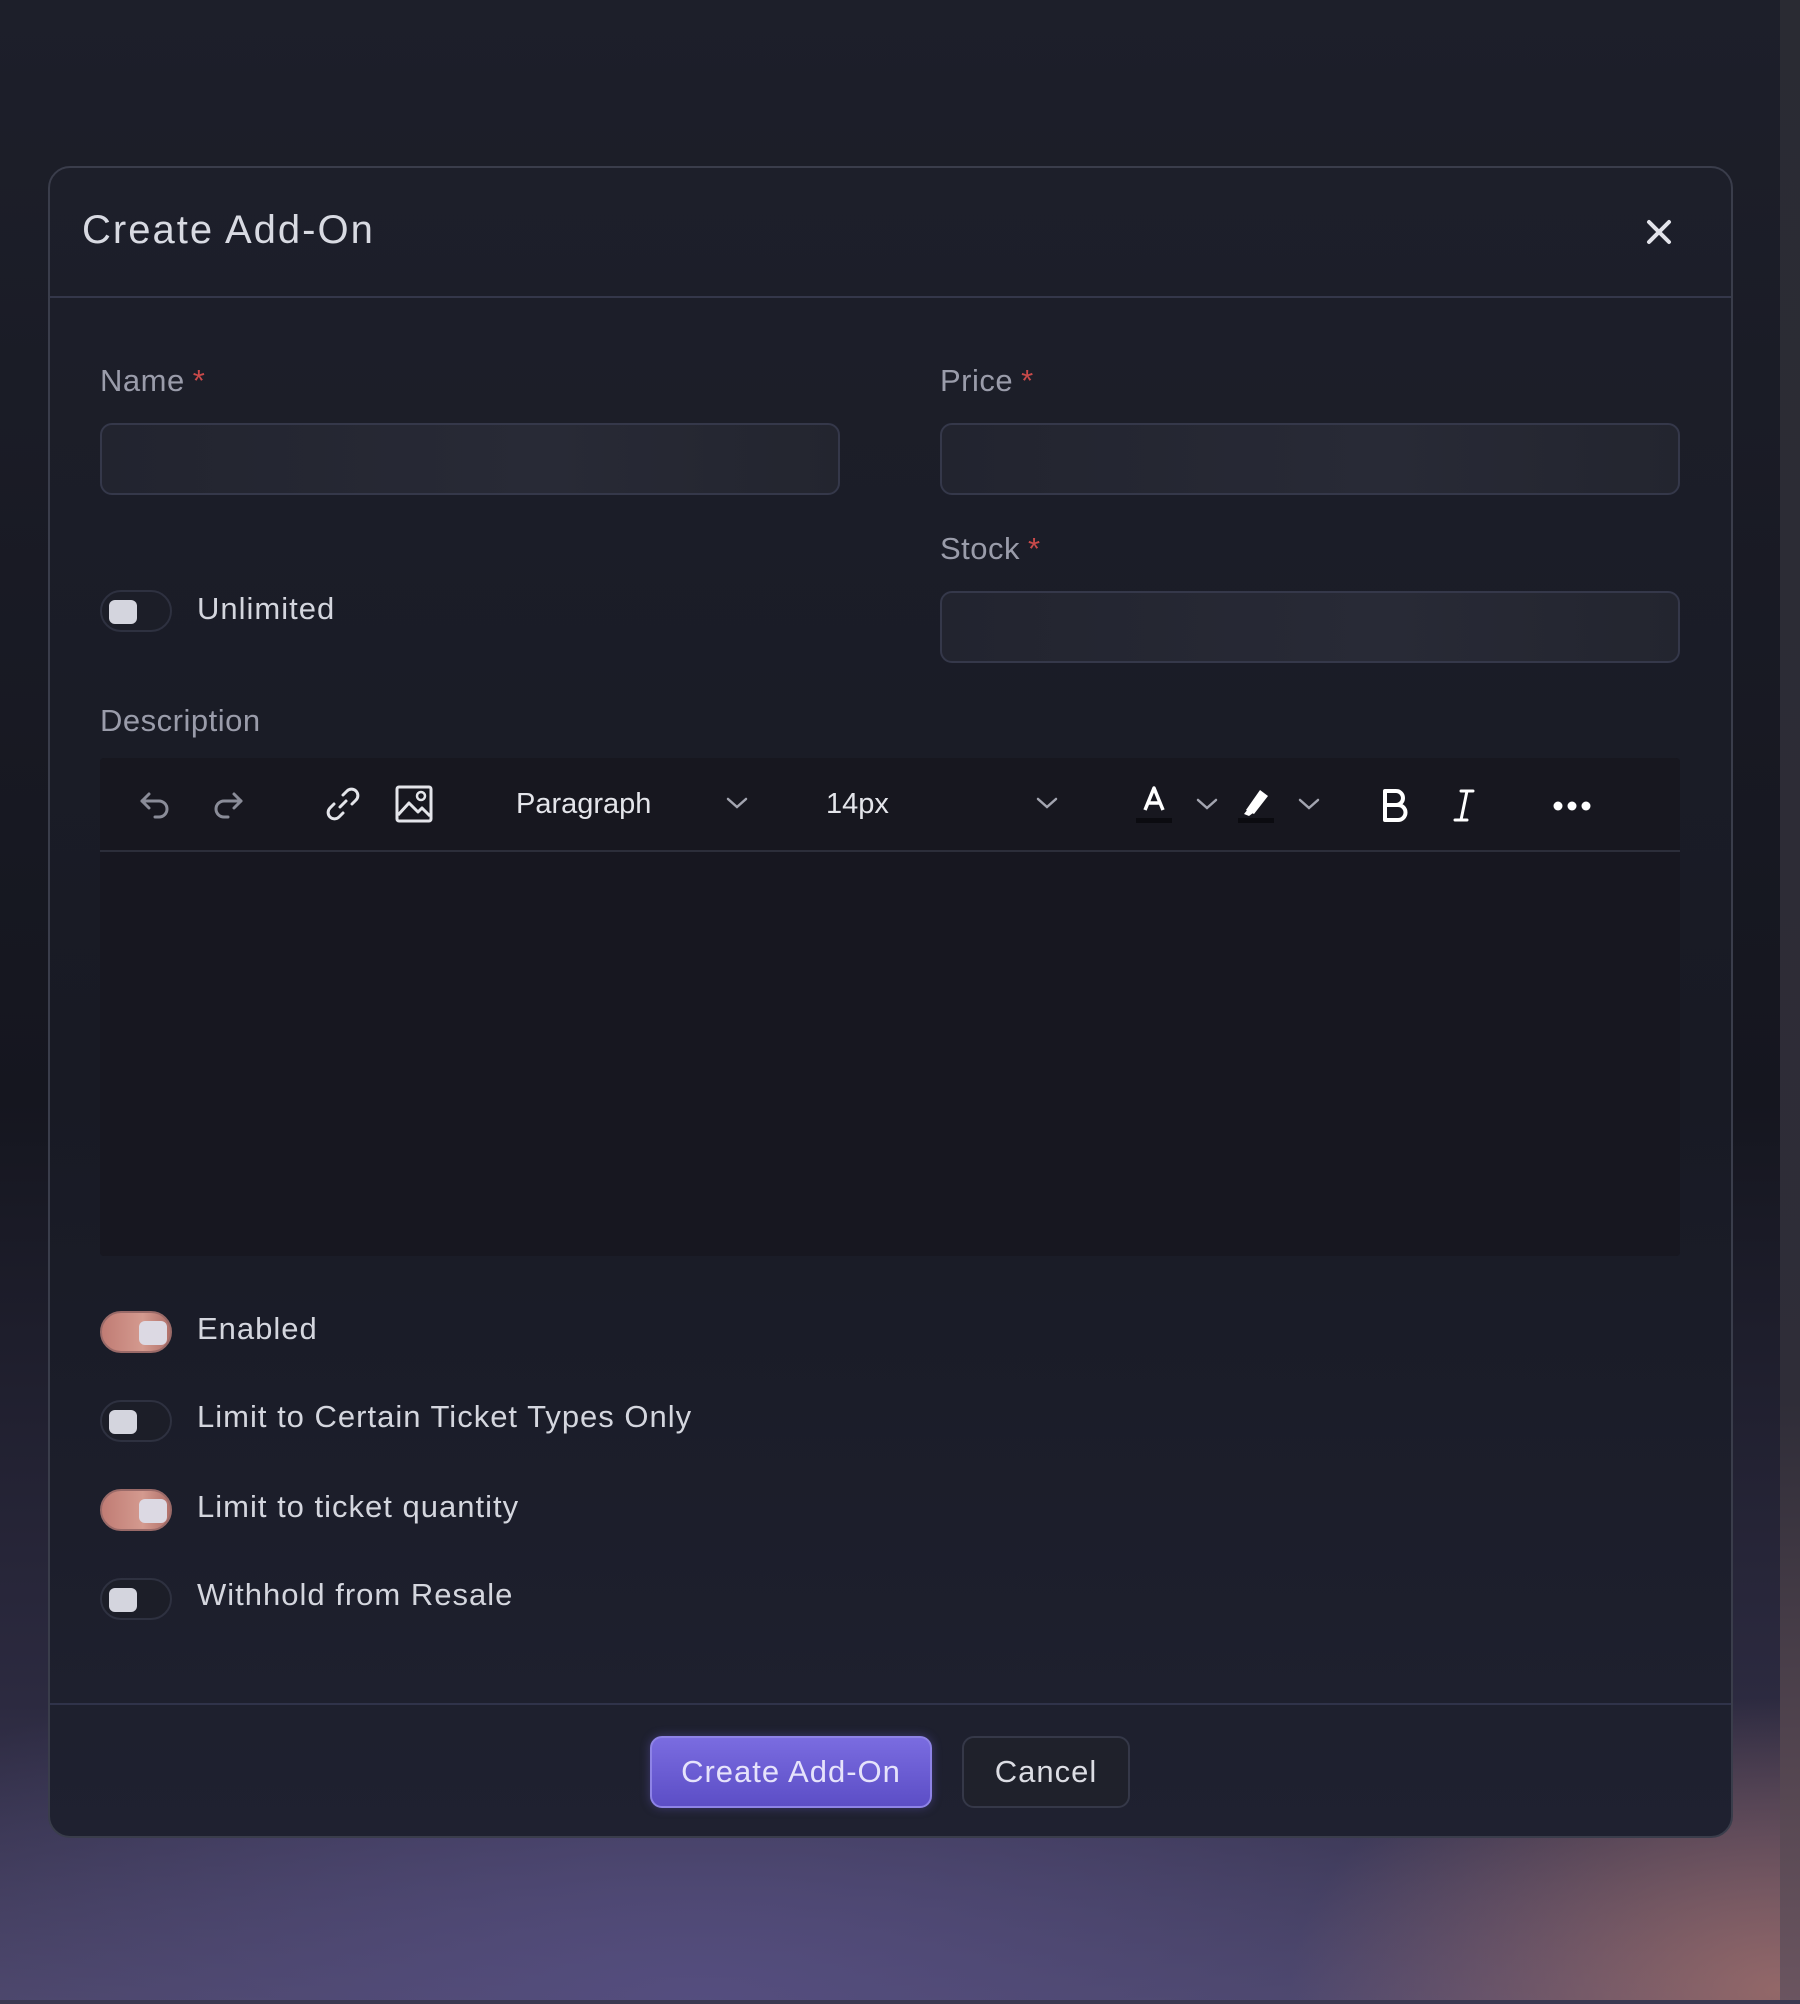  I want to click on withhold-from-resale-toggle, so click(136, 1599).